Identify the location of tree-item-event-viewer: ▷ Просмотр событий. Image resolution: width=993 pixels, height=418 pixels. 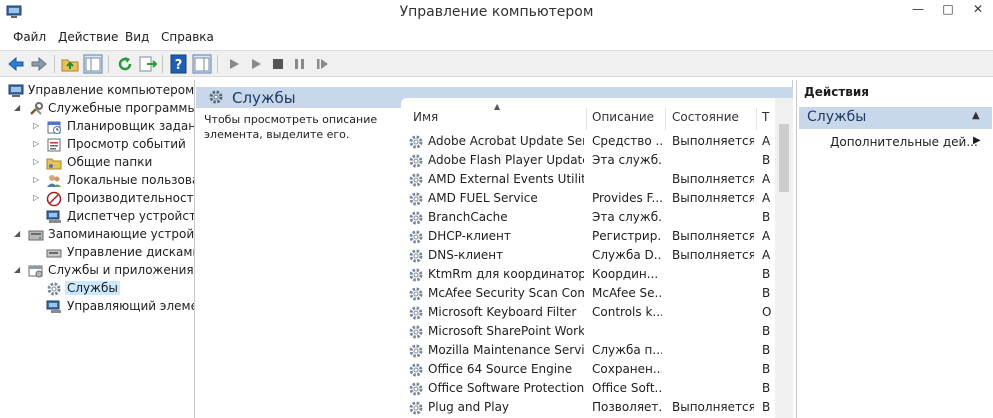
(97, 145).